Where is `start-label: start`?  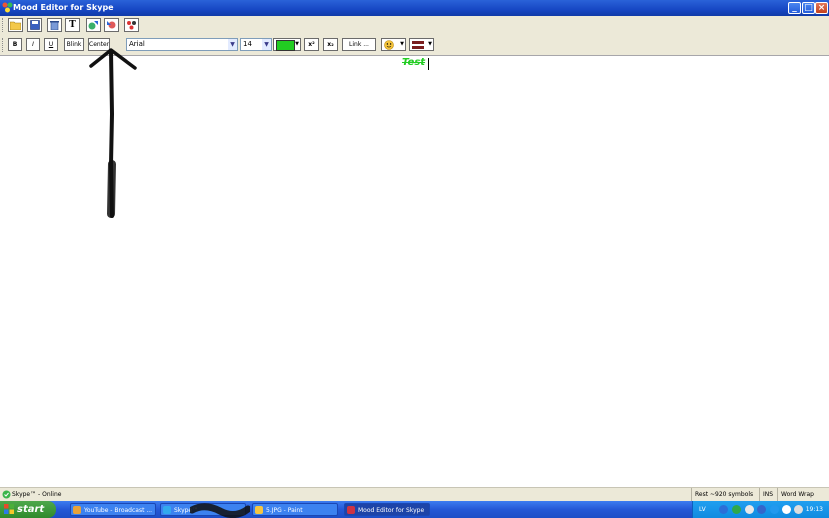
start-label: start is located at coordinates (31, 509).